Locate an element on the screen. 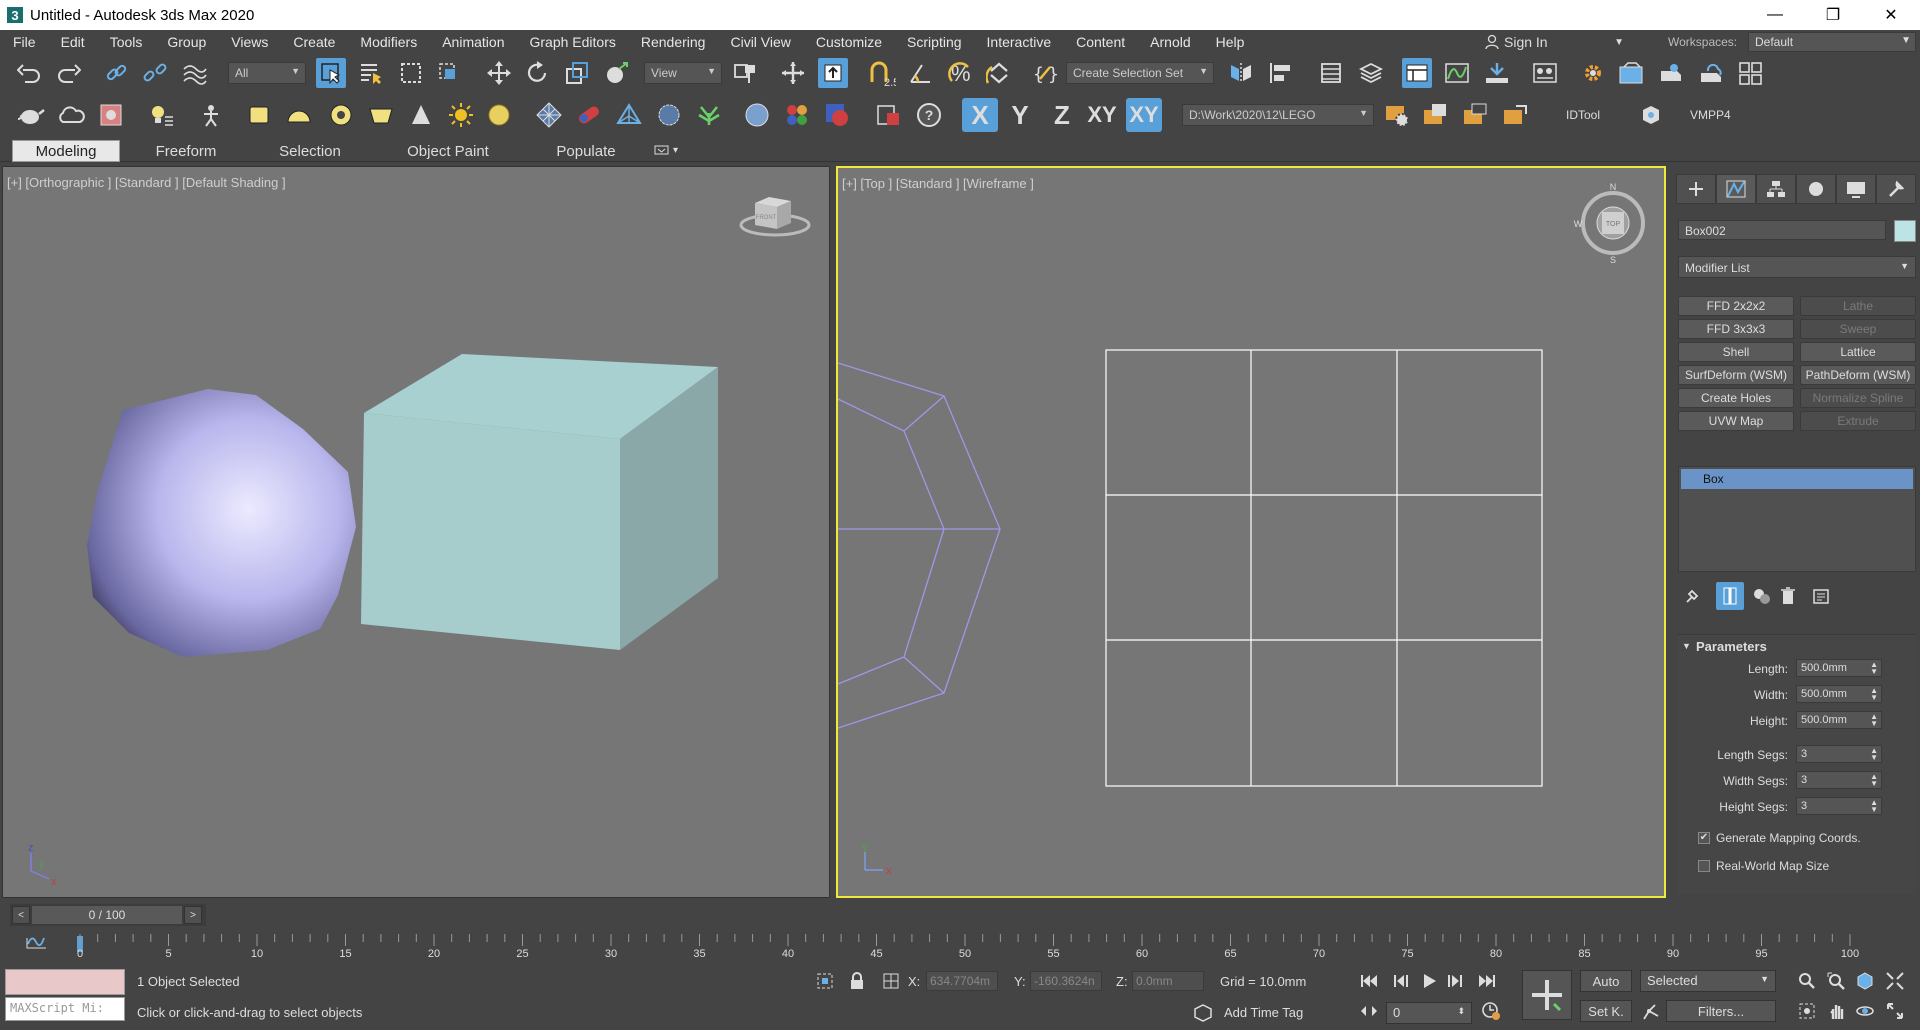 This screenshot has height=1030, width=1920. lock-selection-icon is located at coordinates (857, 981).